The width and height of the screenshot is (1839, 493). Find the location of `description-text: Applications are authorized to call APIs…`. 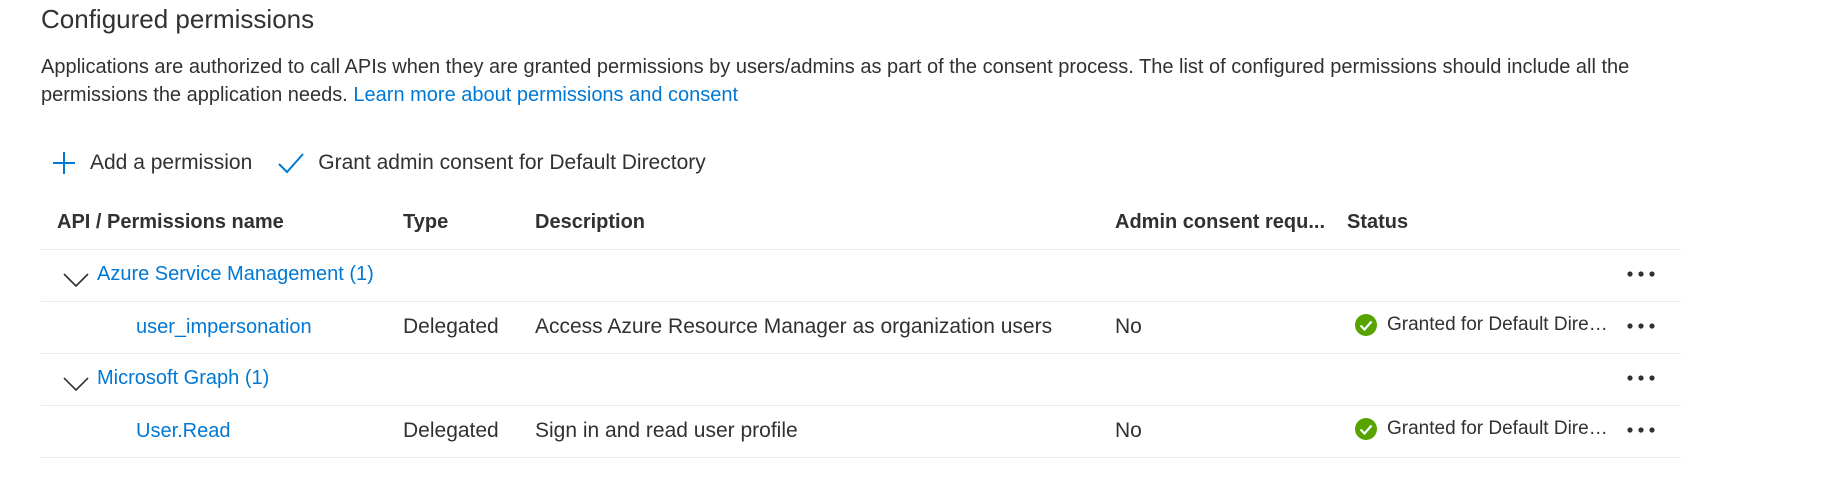

description-text: Applications are authorized to call APIs… is located at coordinates (835, 81).